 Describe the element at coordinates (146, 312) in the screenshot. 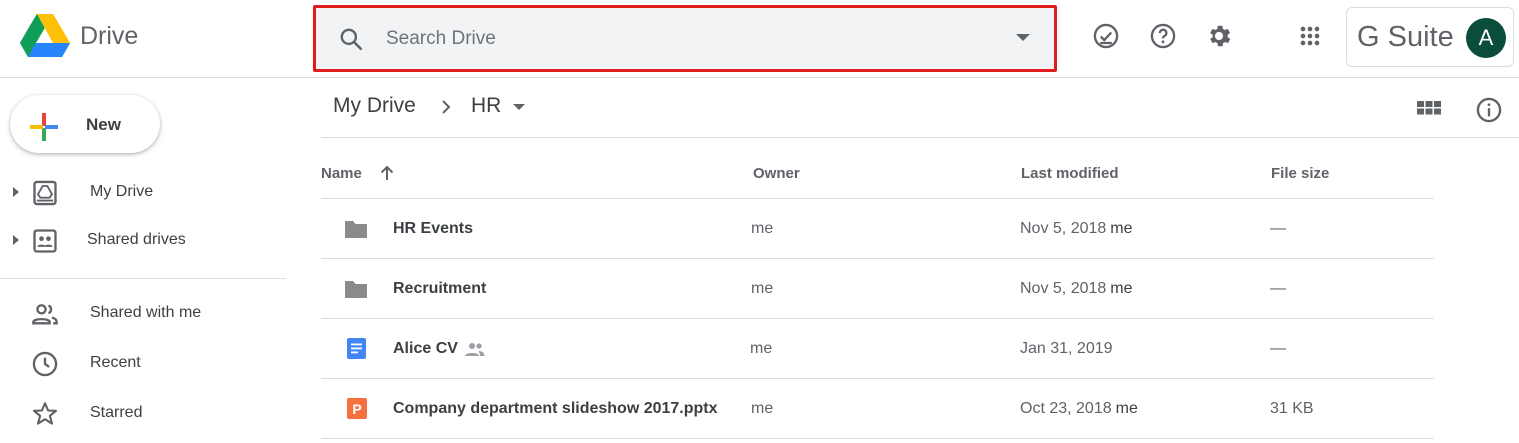

I see `sidebar-item-label: Shared with me` at that location.